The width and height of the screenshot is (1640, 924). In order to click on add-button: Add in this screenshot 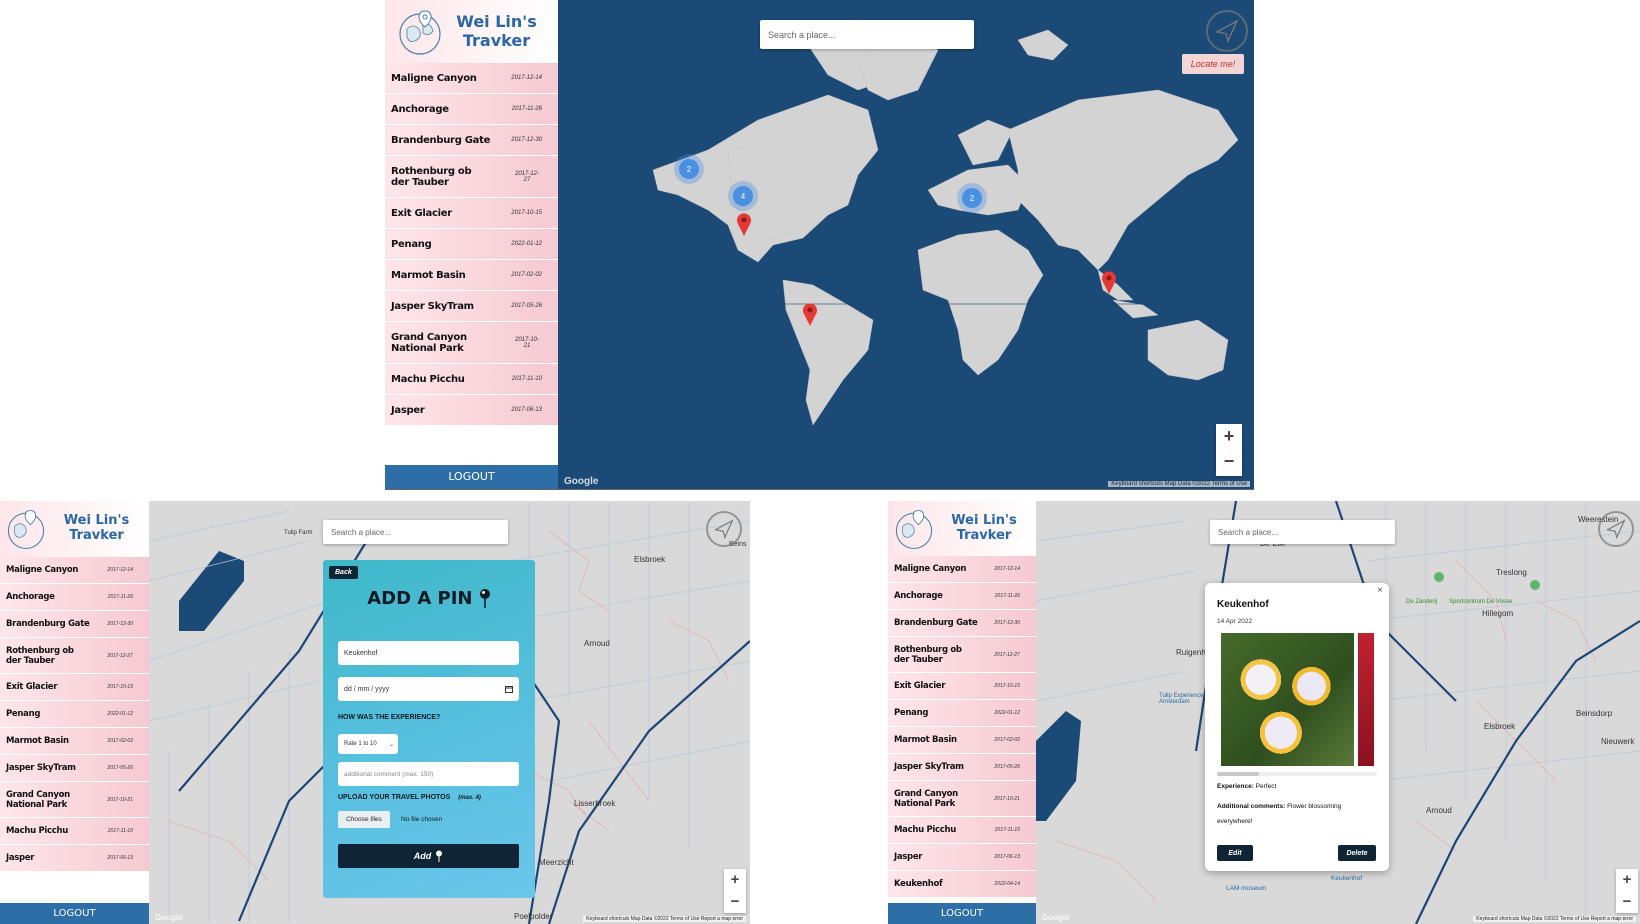, I will do `click(428, 856)`.